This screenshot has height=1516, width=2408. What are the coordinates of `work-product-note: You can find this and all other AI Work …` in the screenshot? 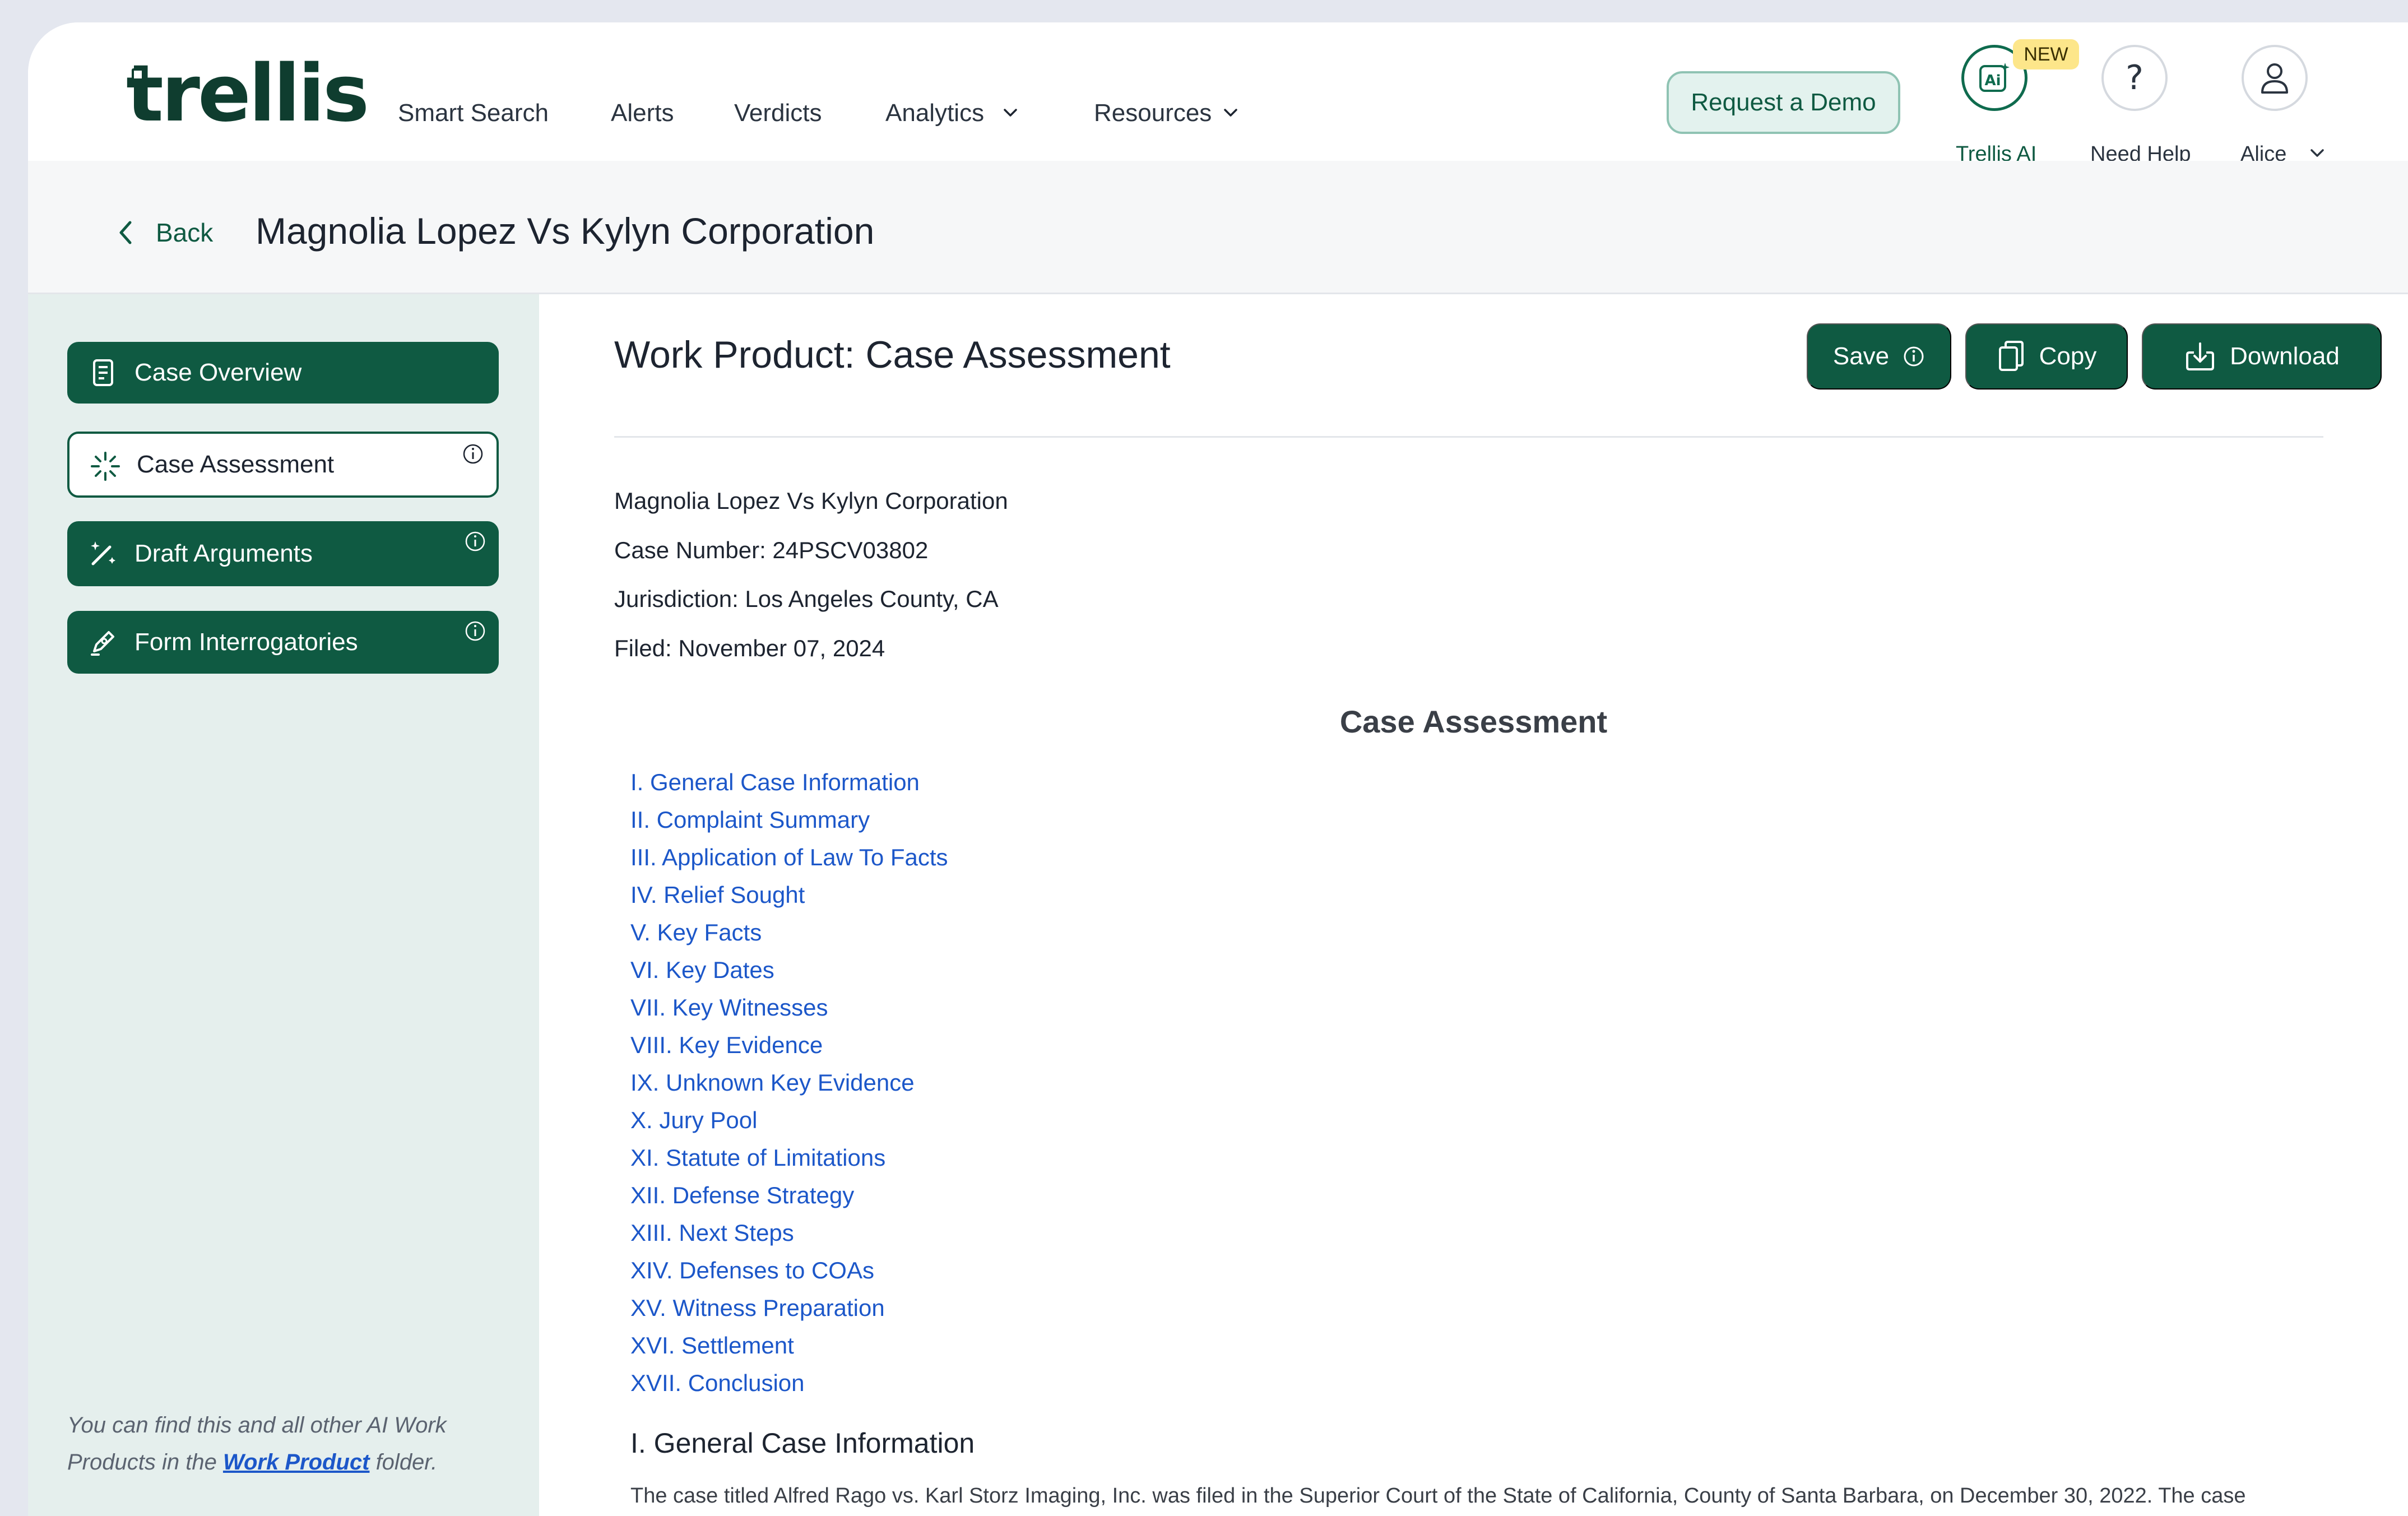 It's located at (257, 1444).